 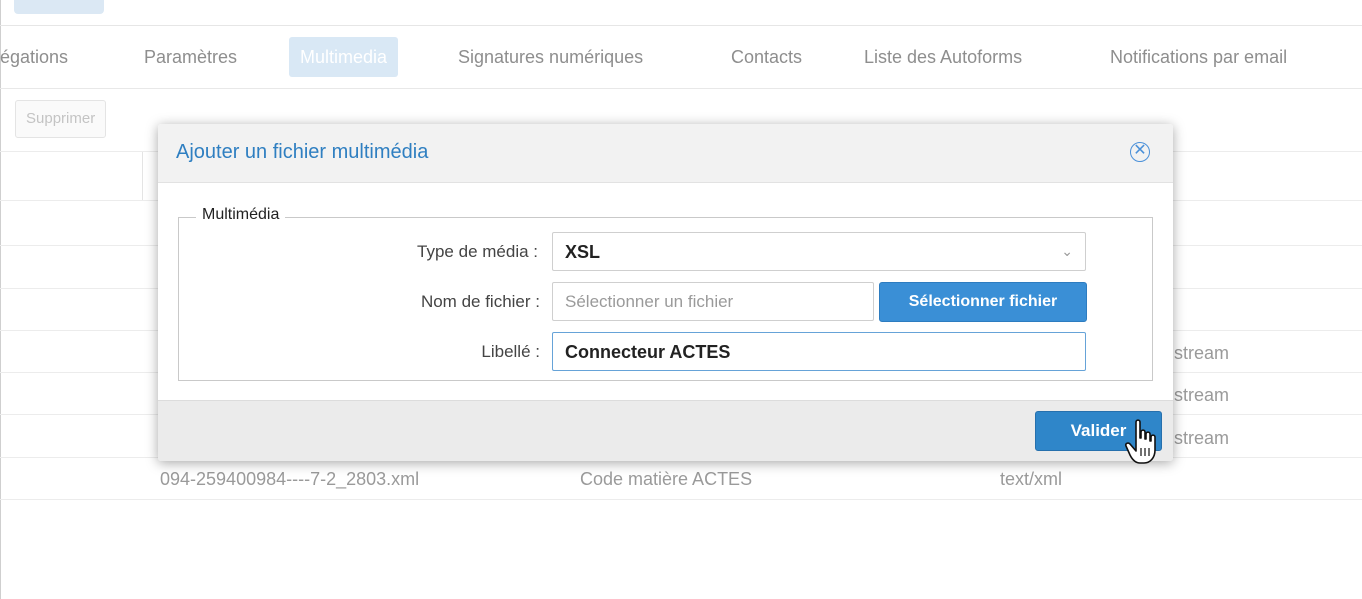 I want to click on table-cell-label: Code matière ACTES, so click(x=666, y=479).